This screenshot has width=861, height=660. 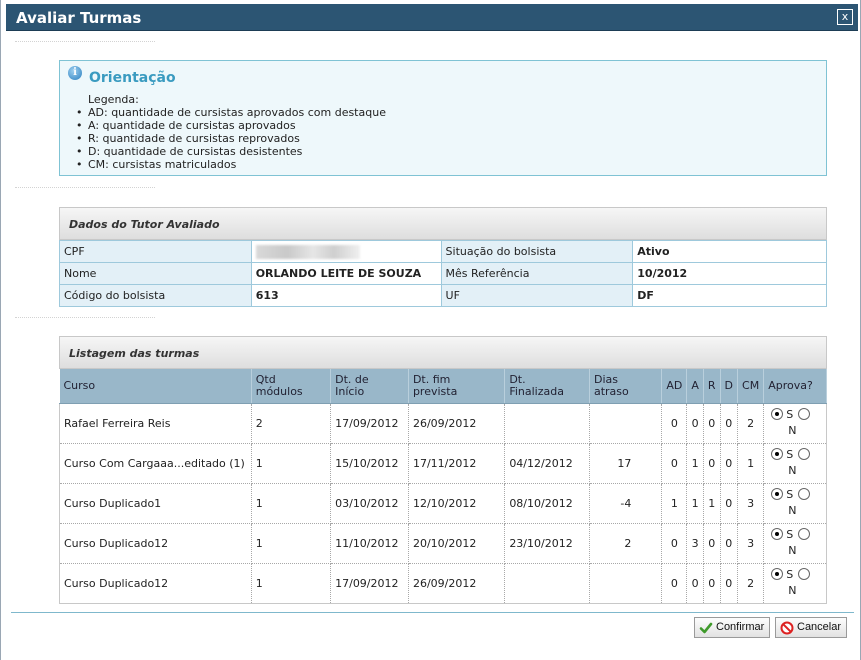 What do you see at coordinates (291, 583) in the screenshot?
I see `cell-qtd: 1` at bounding box center [291, 583].